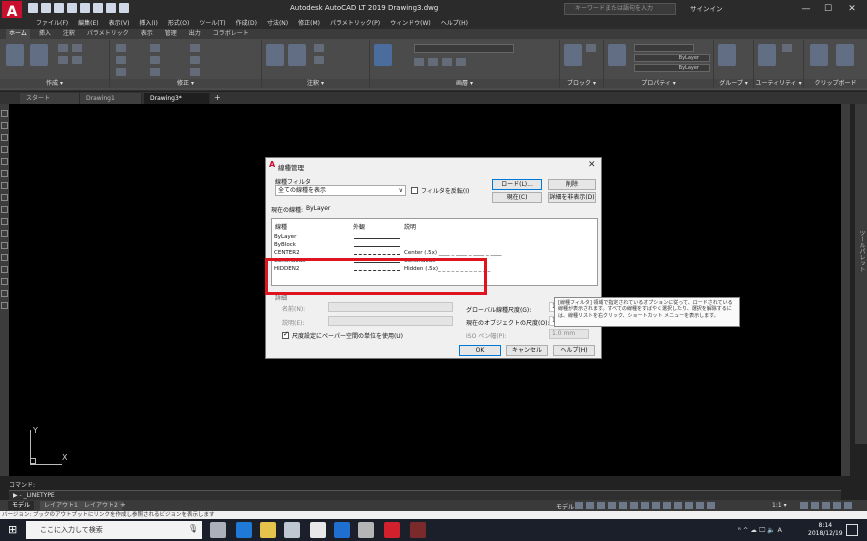  What do you see at coordinates (319, 48) in the screenshot?
I see `leader-icon` at bounding box center [319, 48].